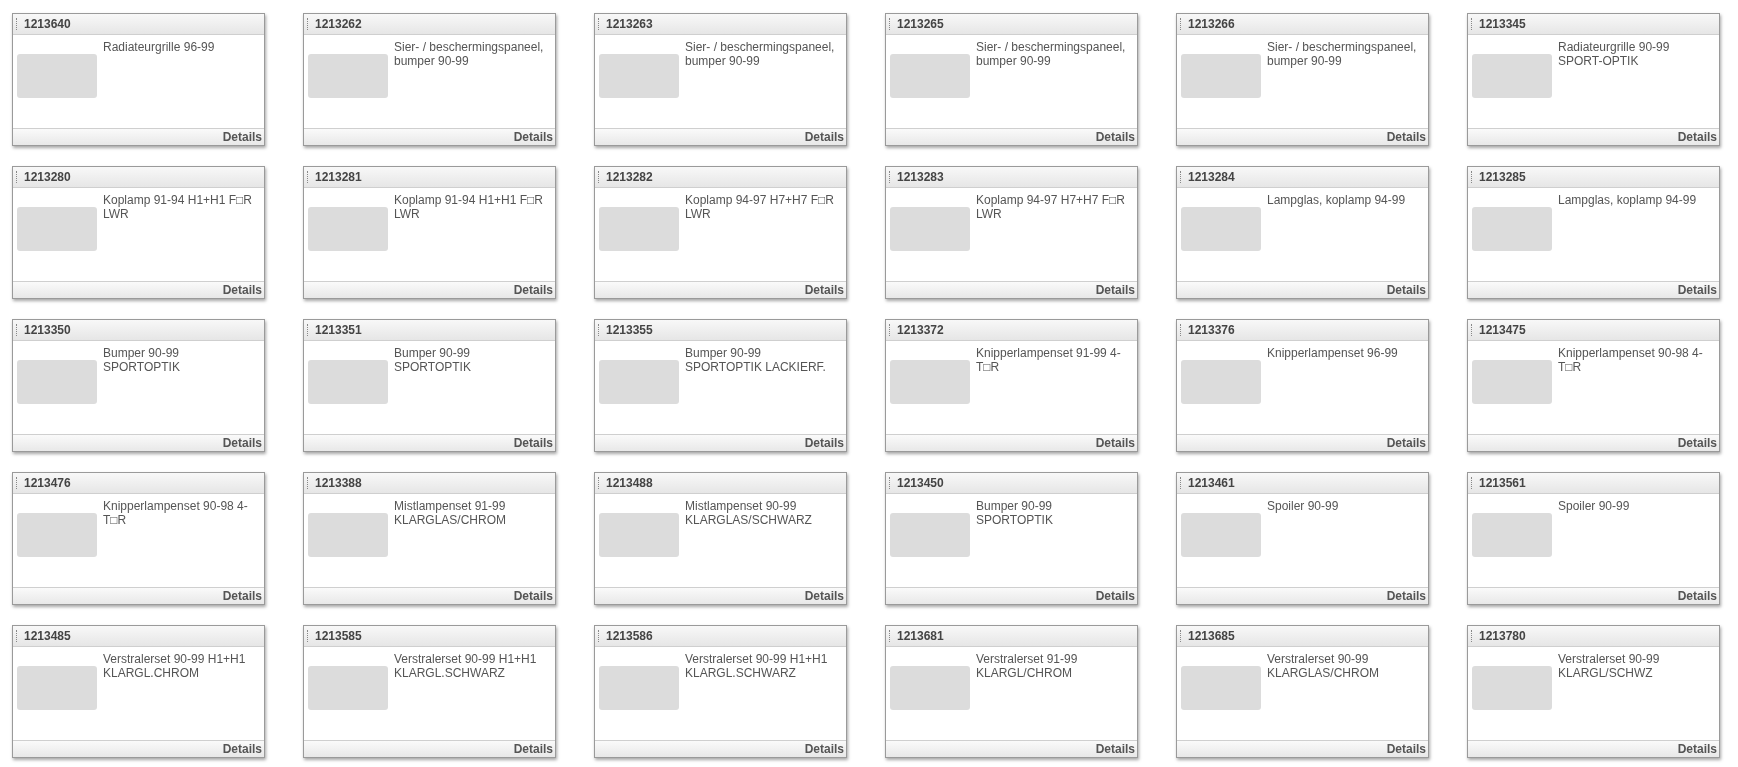 The width and height of the screenshot is (1738, 767). What do you see at coordinates (1502, 24) in the screenshot?
I see `product-number: 1213345` at bounding box center [1502, 24].